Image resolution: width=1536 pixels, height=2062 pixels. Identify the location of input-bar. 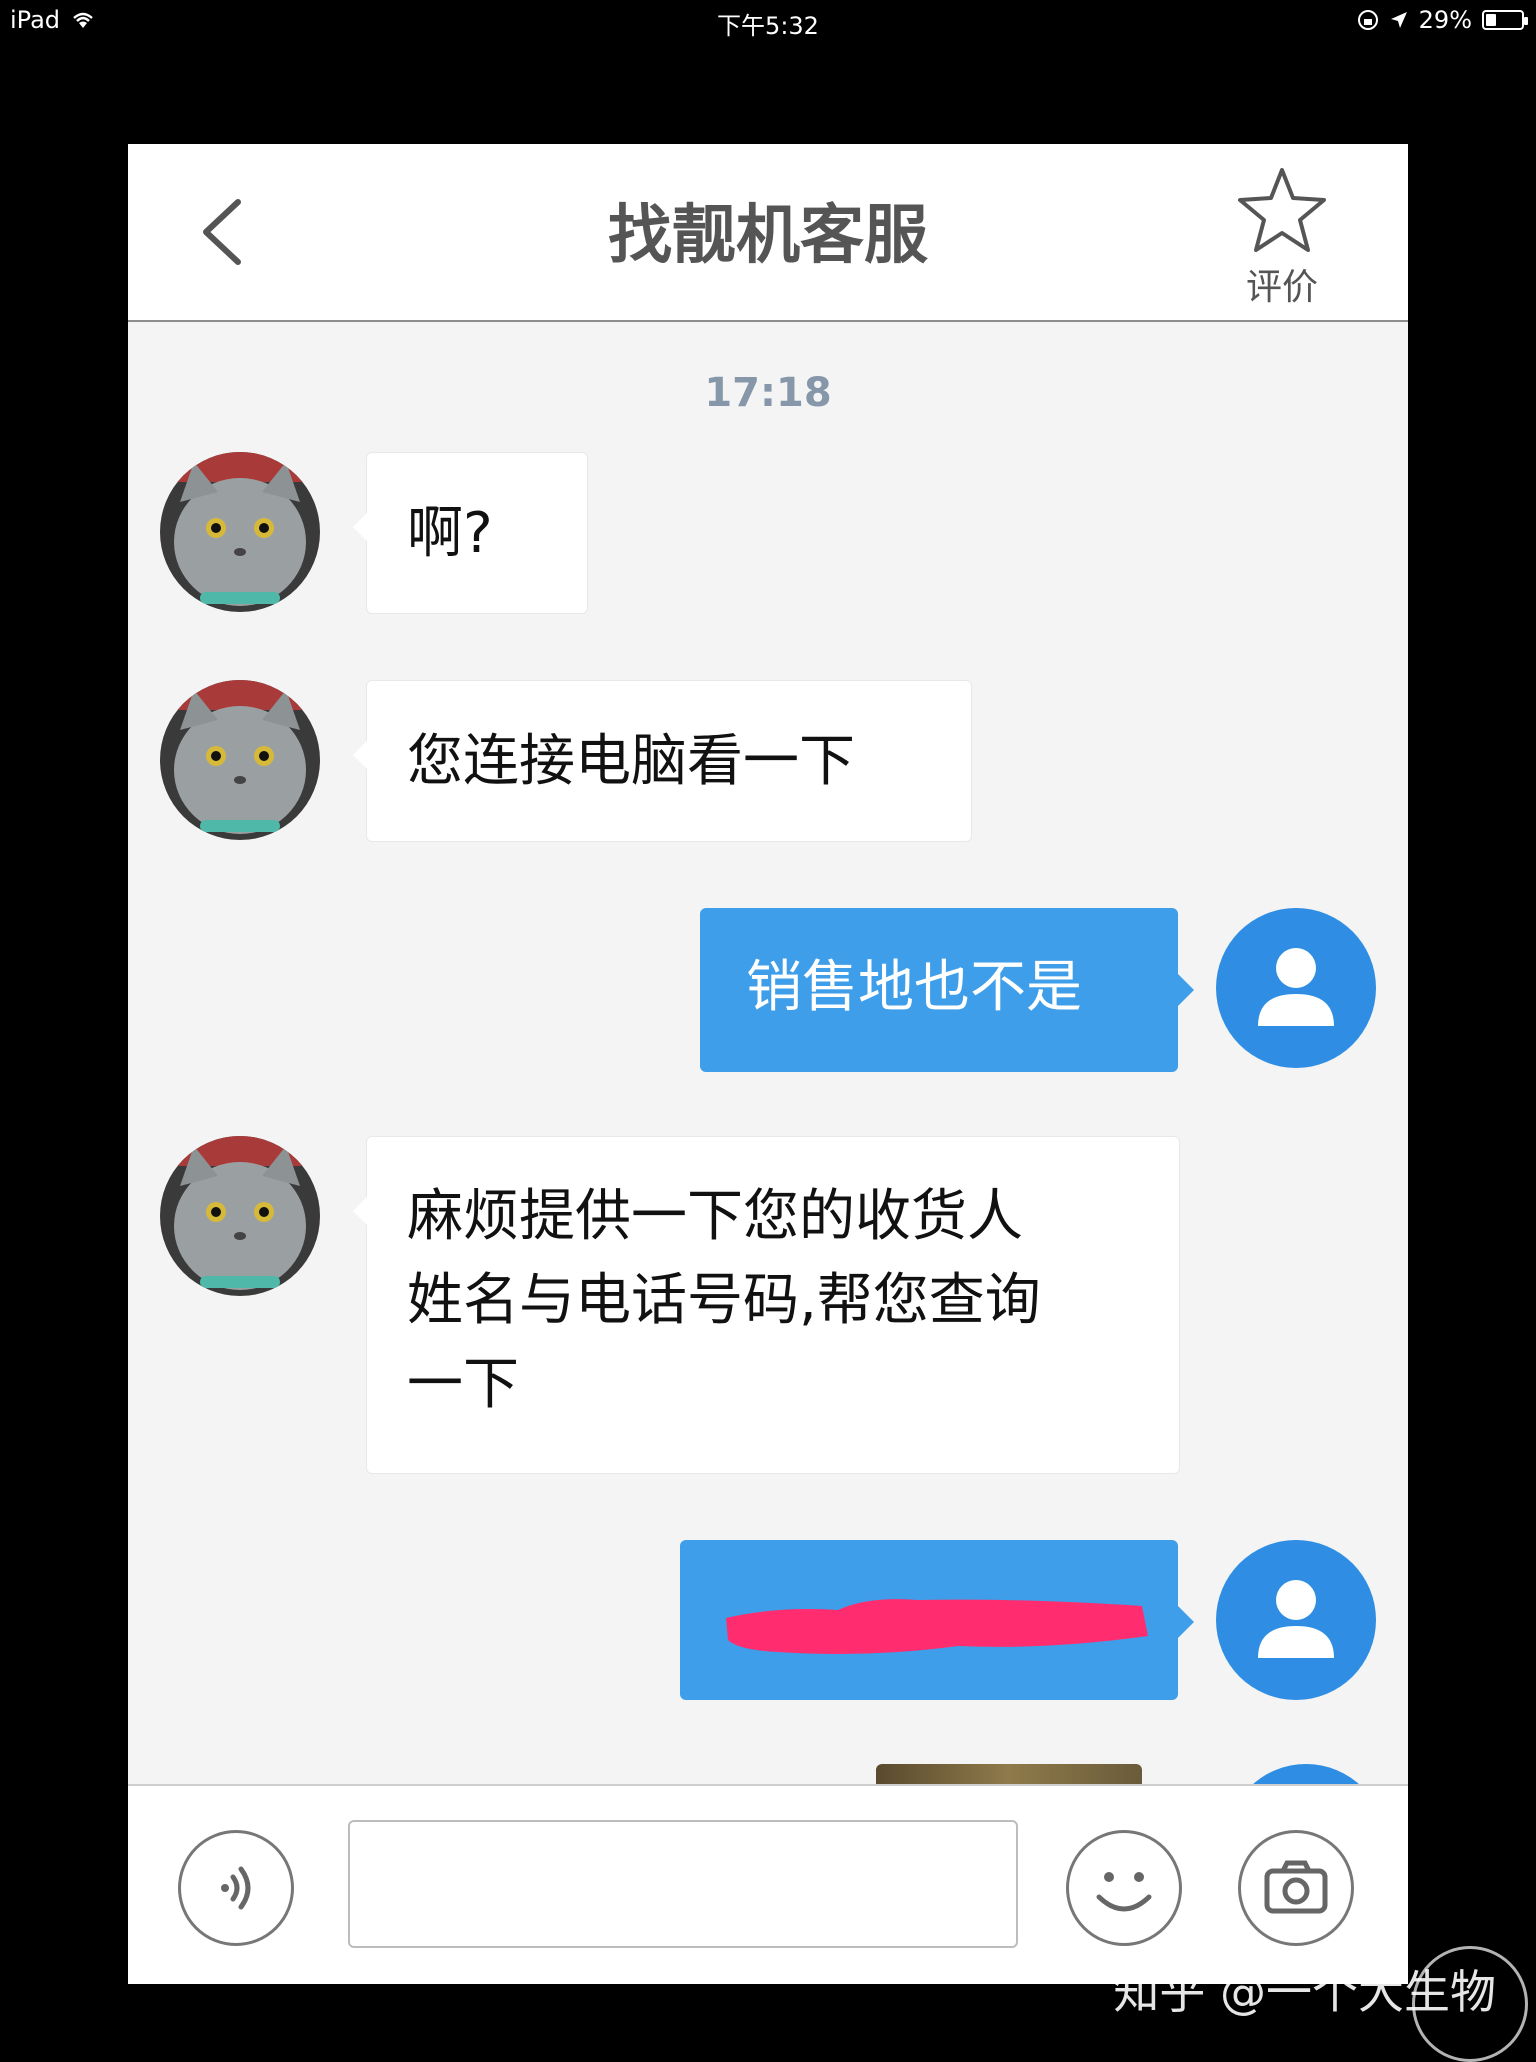
(768, 1884).